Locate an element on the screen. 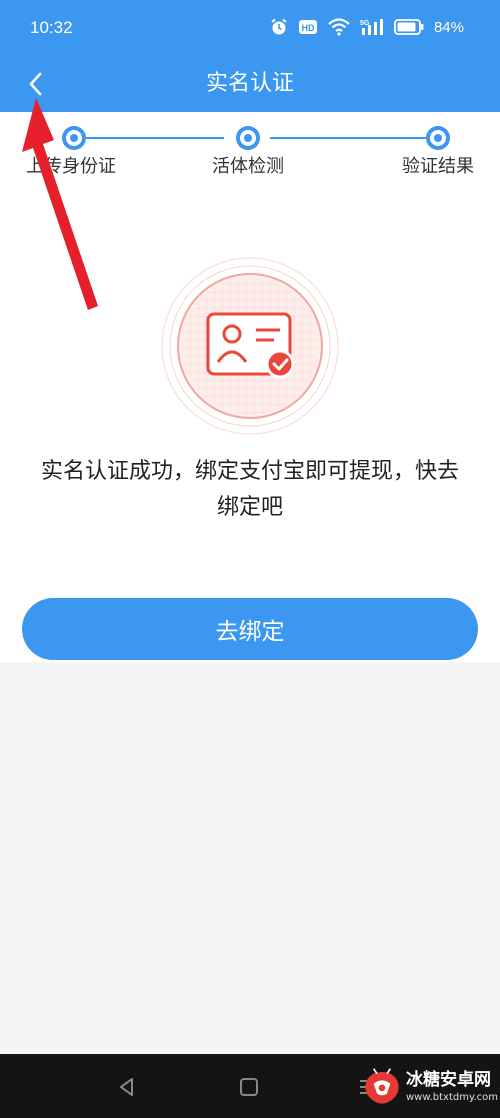 This screenshot has width=500, height=1118. progress-stepper: 上传身份证 活体检测 验证结果 is located at coordinates (250, 152).